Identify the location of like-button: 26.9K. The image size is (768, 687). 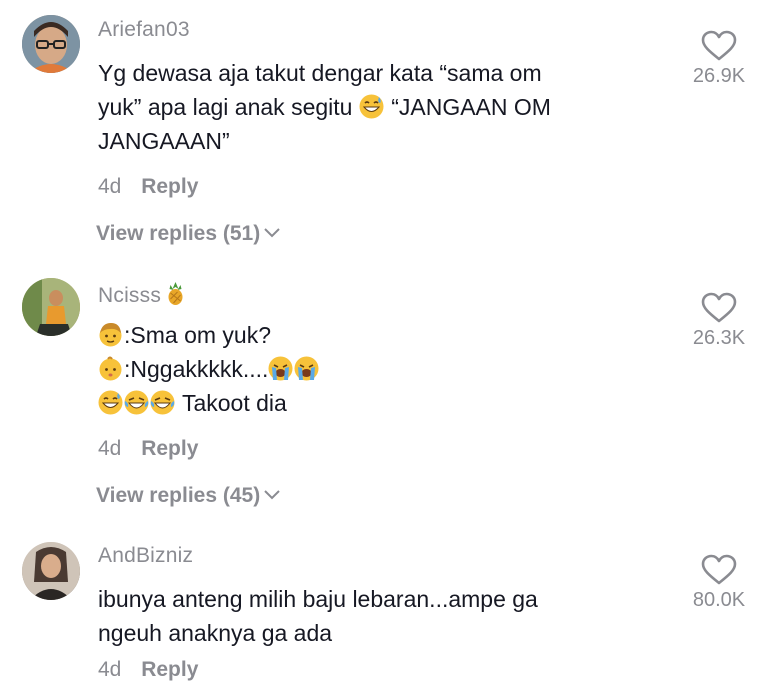
(719, 59).